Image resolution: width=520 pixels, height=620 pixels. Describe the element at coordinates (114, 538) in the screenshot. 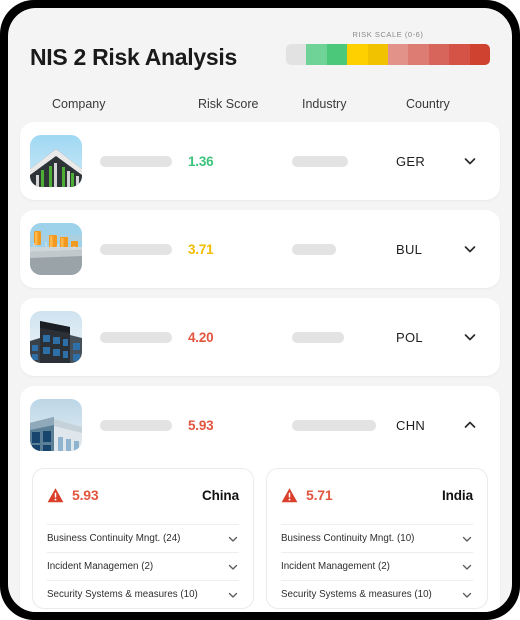

I see `detail-item-label: Business Continuity Mngt. (24)` at that location.